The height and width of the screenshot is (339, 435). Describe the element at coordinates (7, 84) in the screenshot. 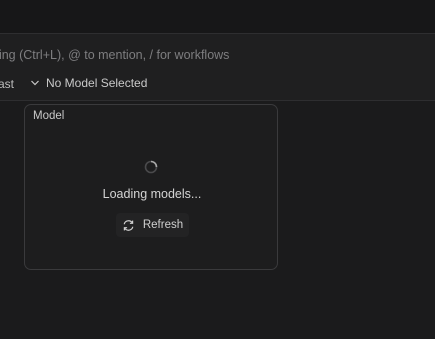

I see `mode-selector: ast` at that location.